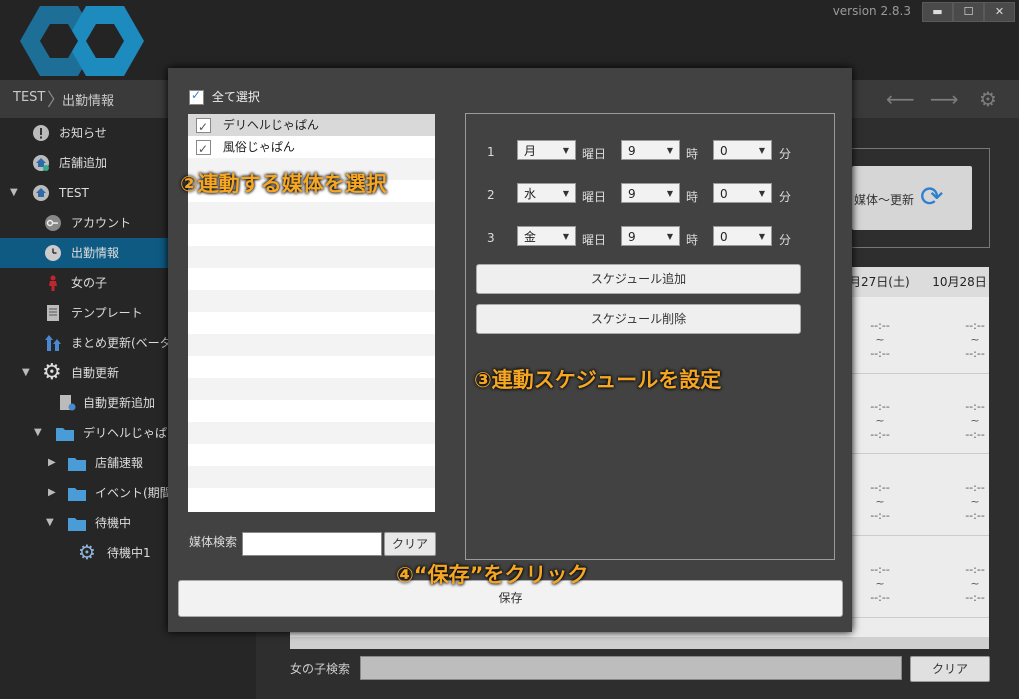 The width and height of the screenshot is (1019, 699). Describe the element at coordinates (83, 133) in the screenshot. I see `sidebar-item-label: お知らせ` at that location.